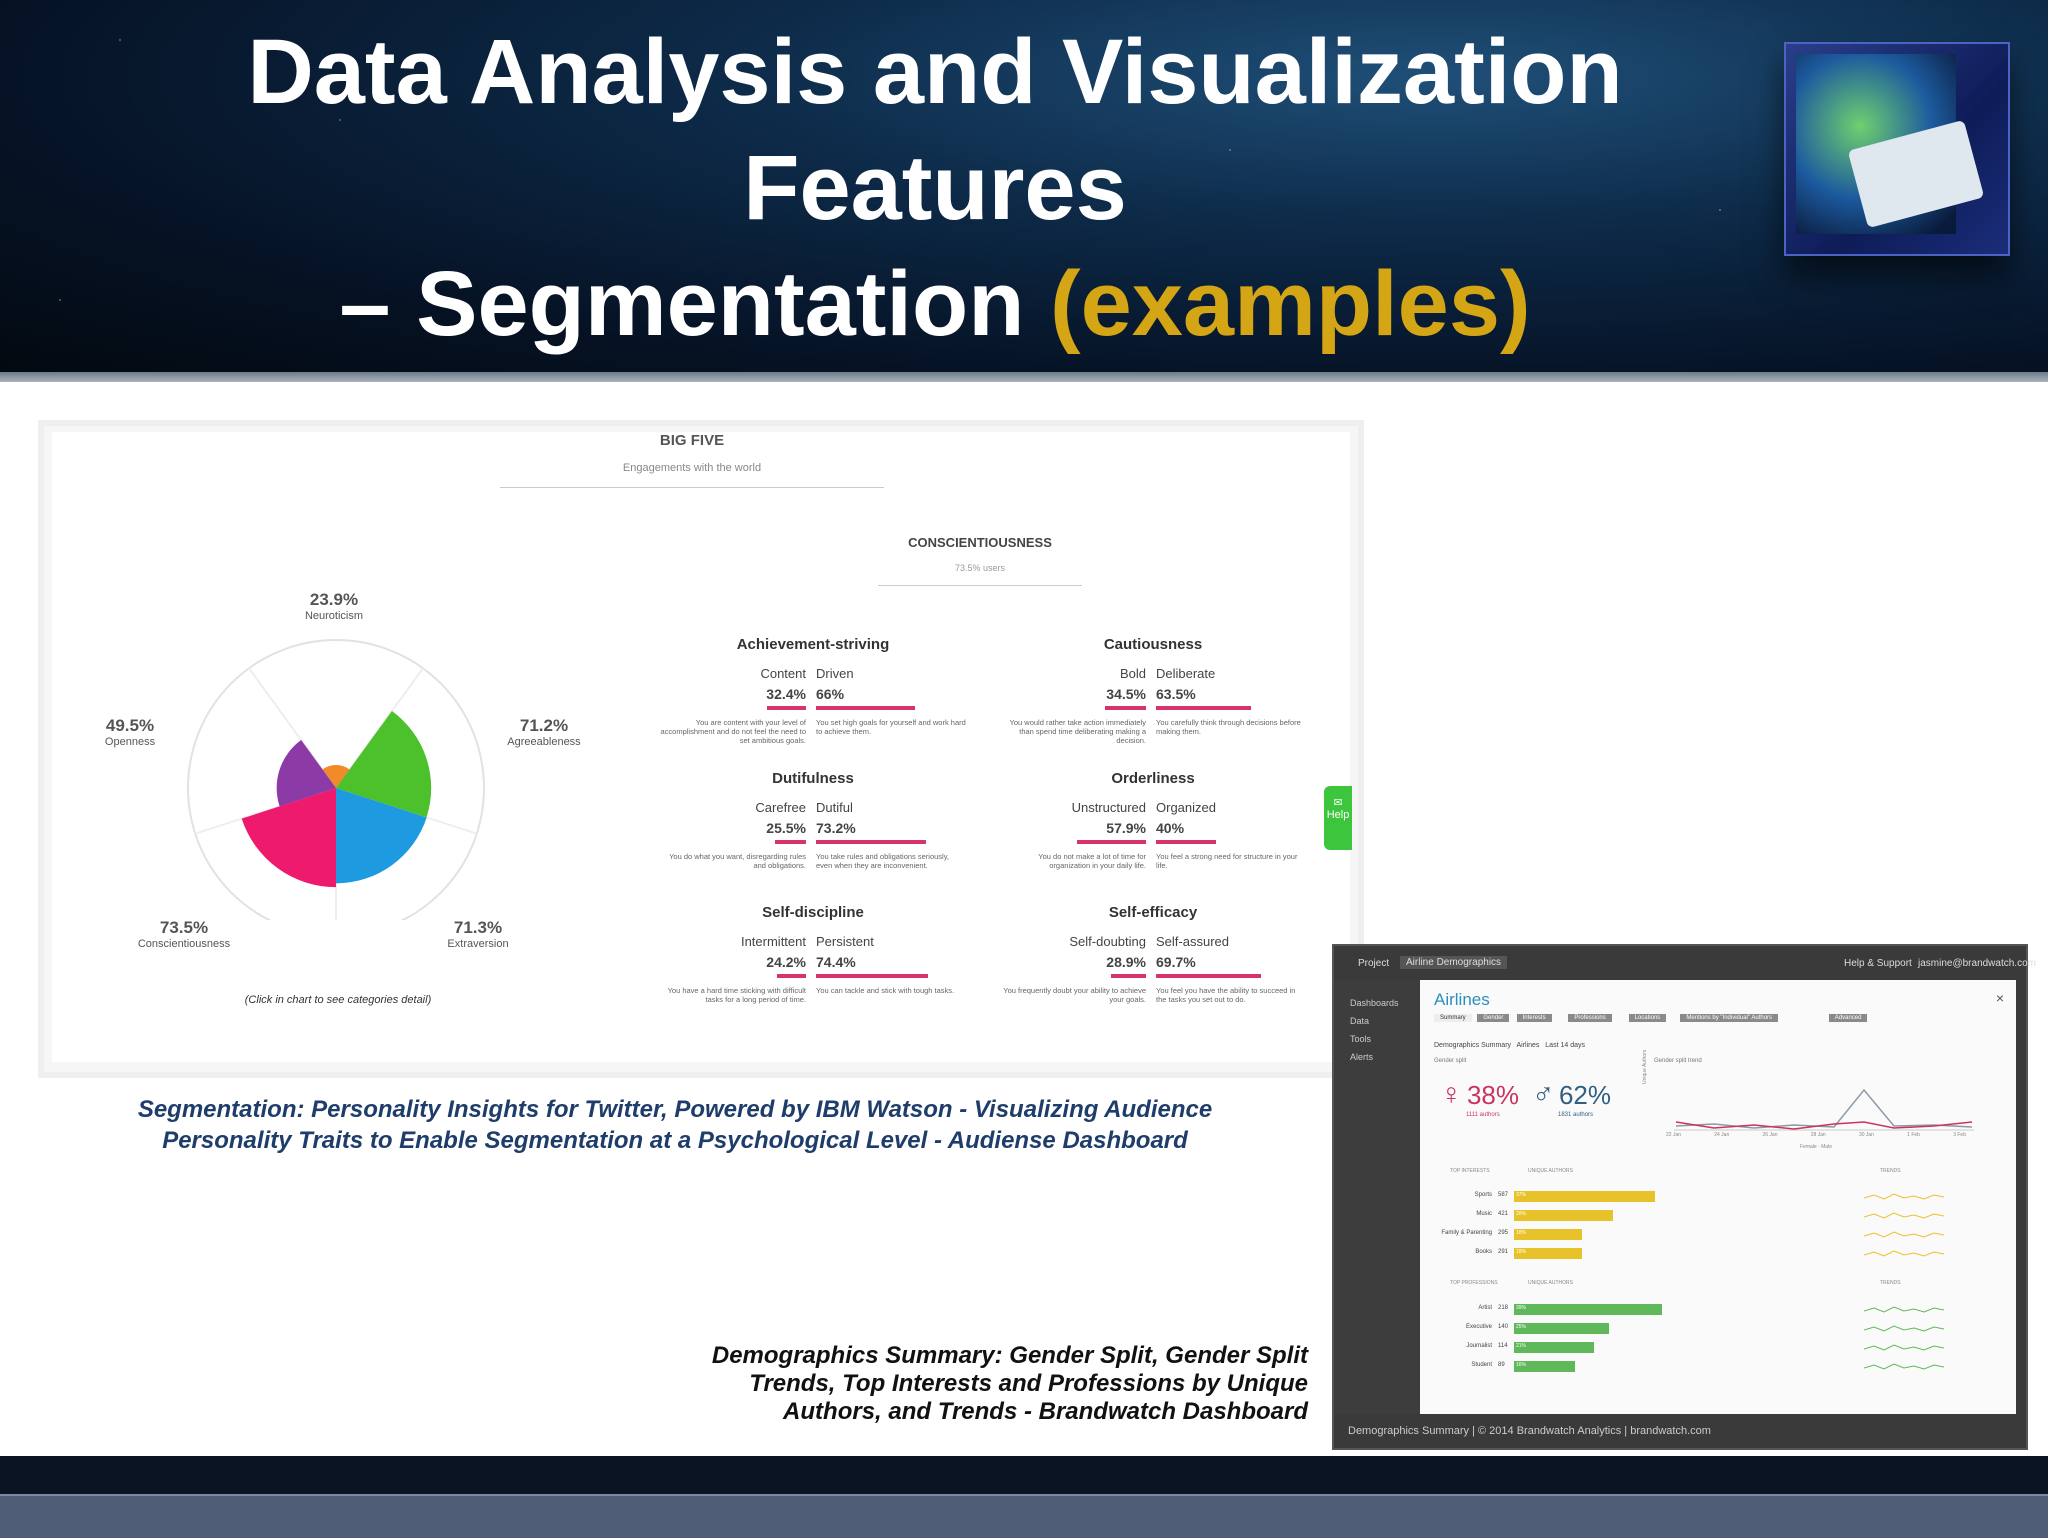 The width and height of the screenshot is (2048, 1538). Describe the element at coordinates (1534, 1018) in the screenshot. I see `tab-interests: Interests` at that location.